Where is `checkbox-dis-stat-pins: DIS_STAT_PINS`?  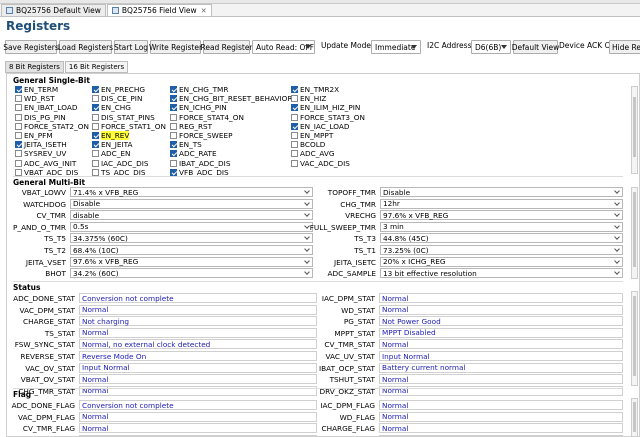
checkbox-dis-stat-pins: DIS_STAT_PINS is located at coordinates (123, 117).